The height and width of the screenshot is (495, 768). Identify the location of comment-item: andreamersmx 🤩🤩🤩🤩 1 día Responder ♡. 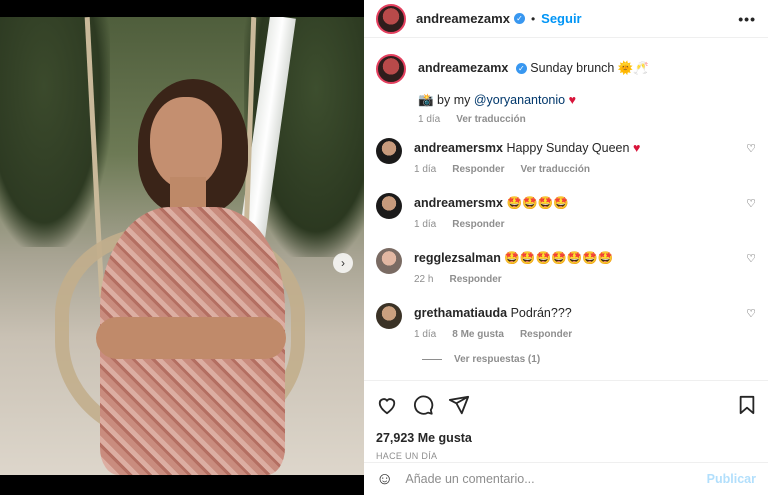
(566, 211).